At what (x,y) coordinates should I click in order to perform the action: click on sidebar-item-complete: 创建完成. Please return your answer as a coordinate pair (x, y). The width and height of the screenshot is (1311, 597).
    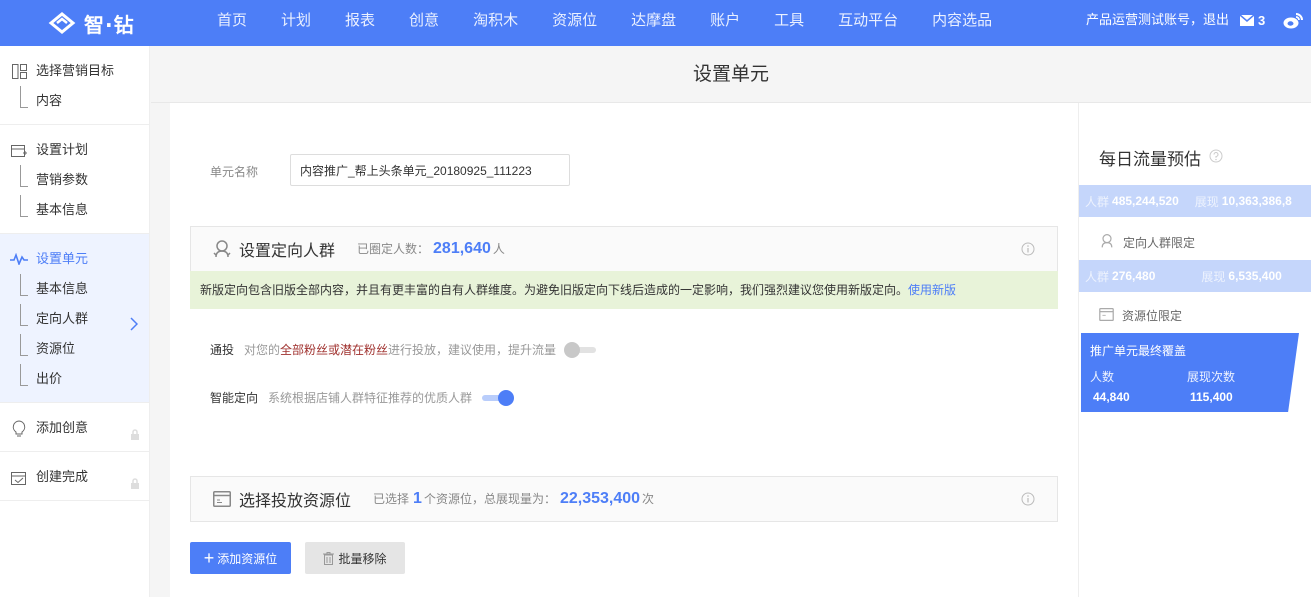
    Looking at the image, I should click on (74, 477).